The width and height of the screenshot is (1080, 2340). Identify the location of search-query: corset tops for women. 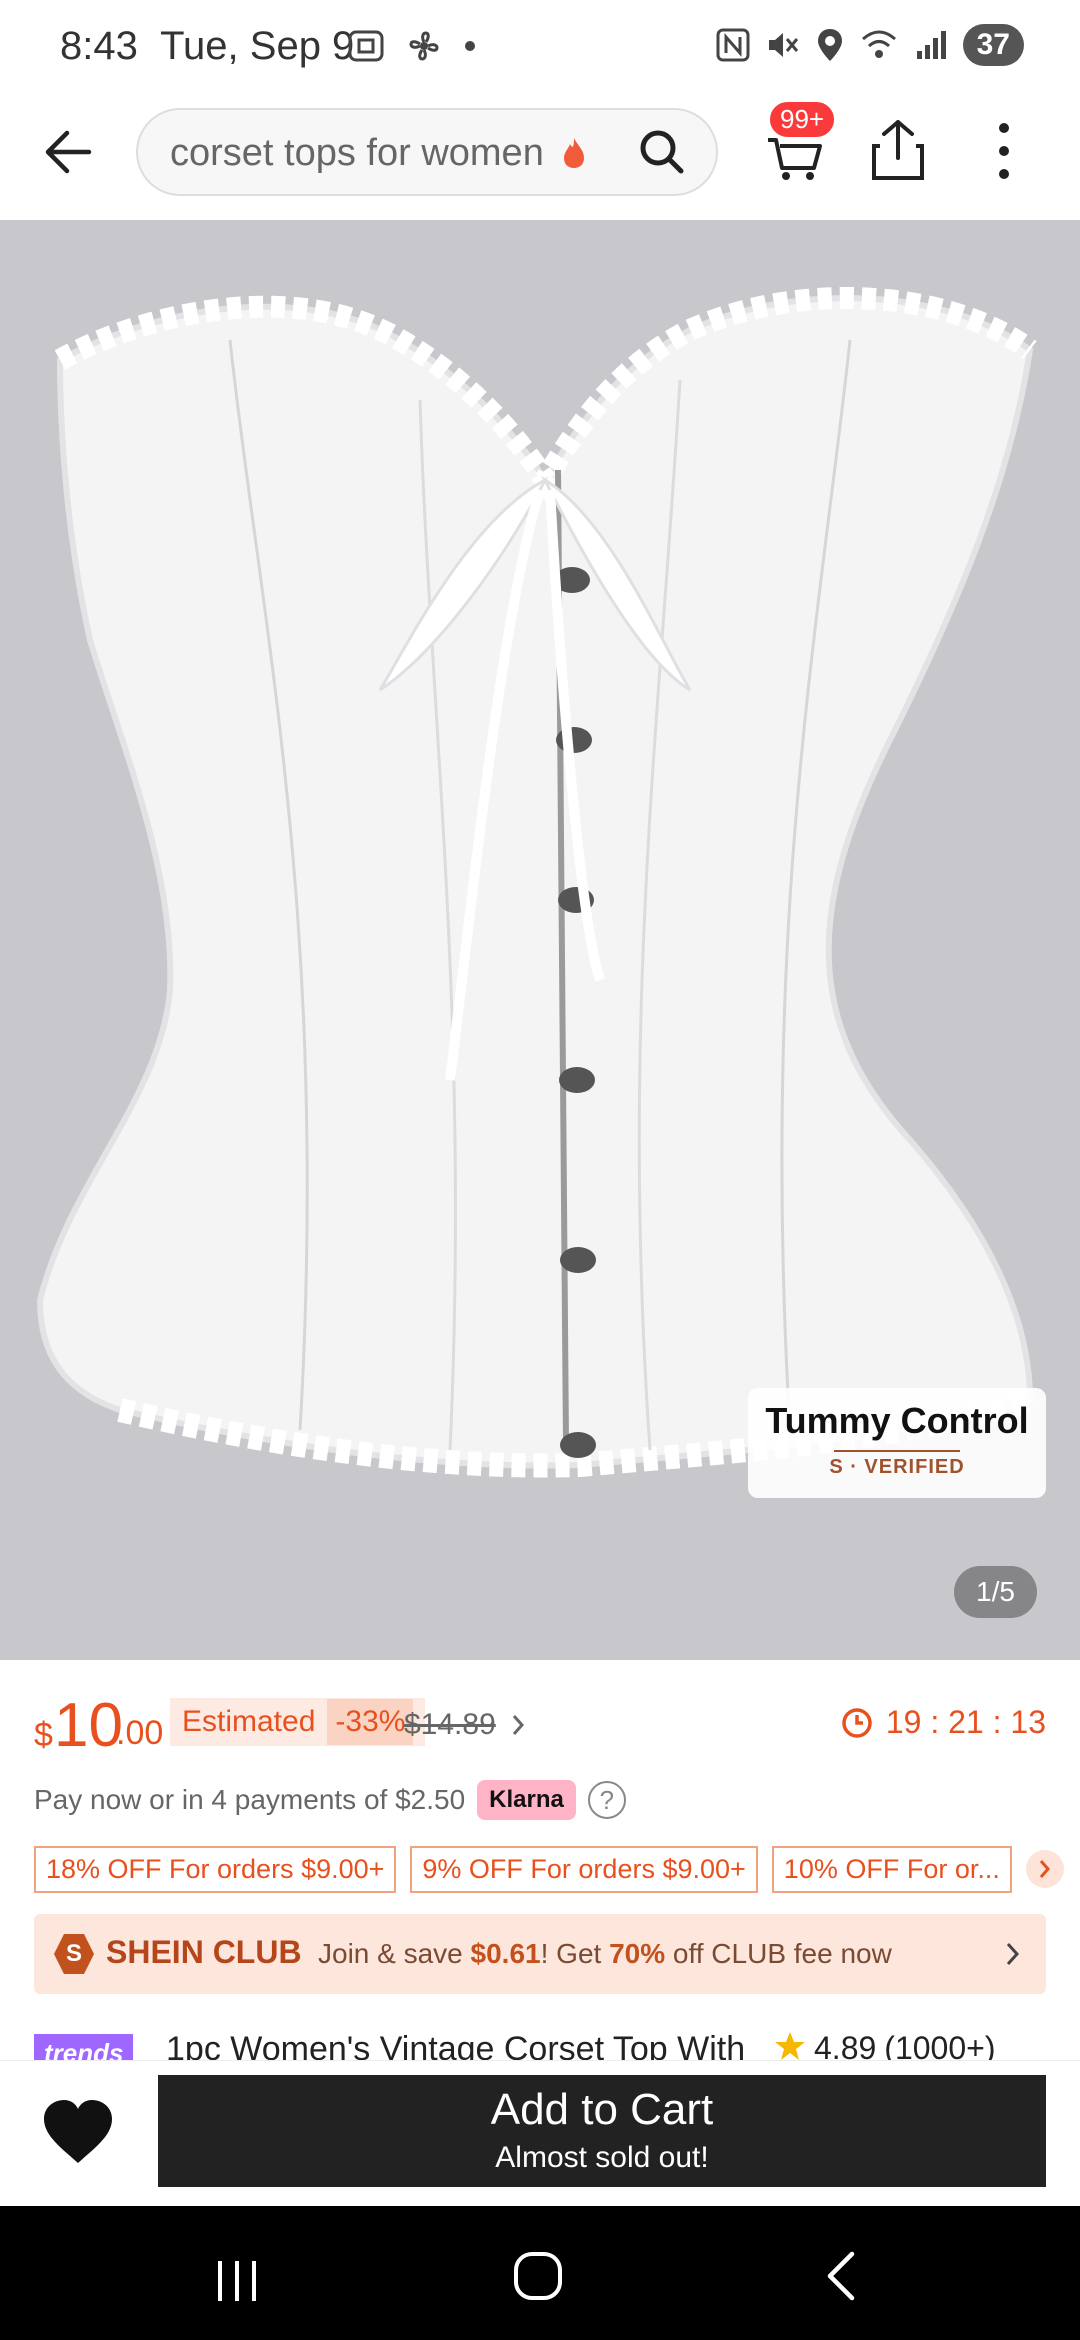
(357, 153).